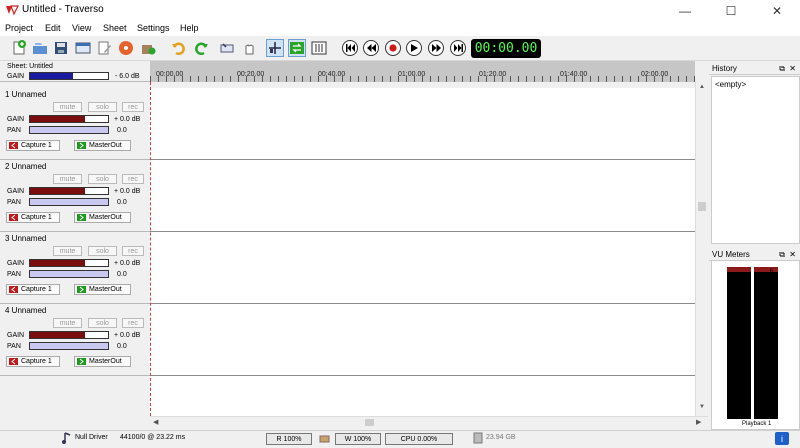 This screenshot has width=800, height=448. Describe the element at coordinates (702, 206) in the screenshot. I see `vertical-scroll-thumb` at that location.